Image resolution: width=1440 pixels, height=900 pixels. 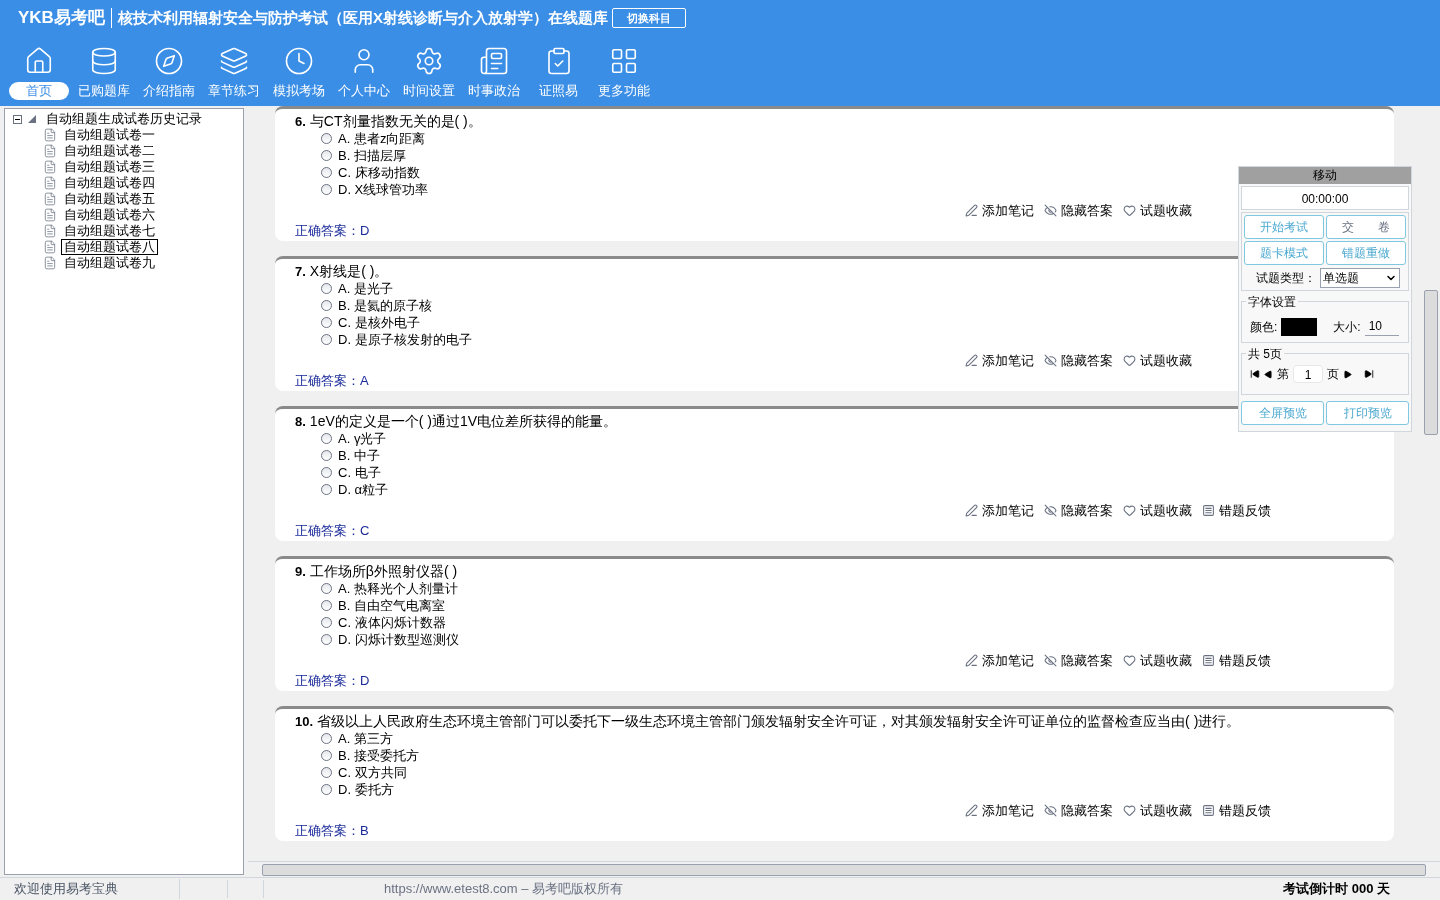 What do you see at coordinates (109, 215) in the screenshot?
I see `tree-item: 自动组题试卷六` at bounding box center [109, 215].